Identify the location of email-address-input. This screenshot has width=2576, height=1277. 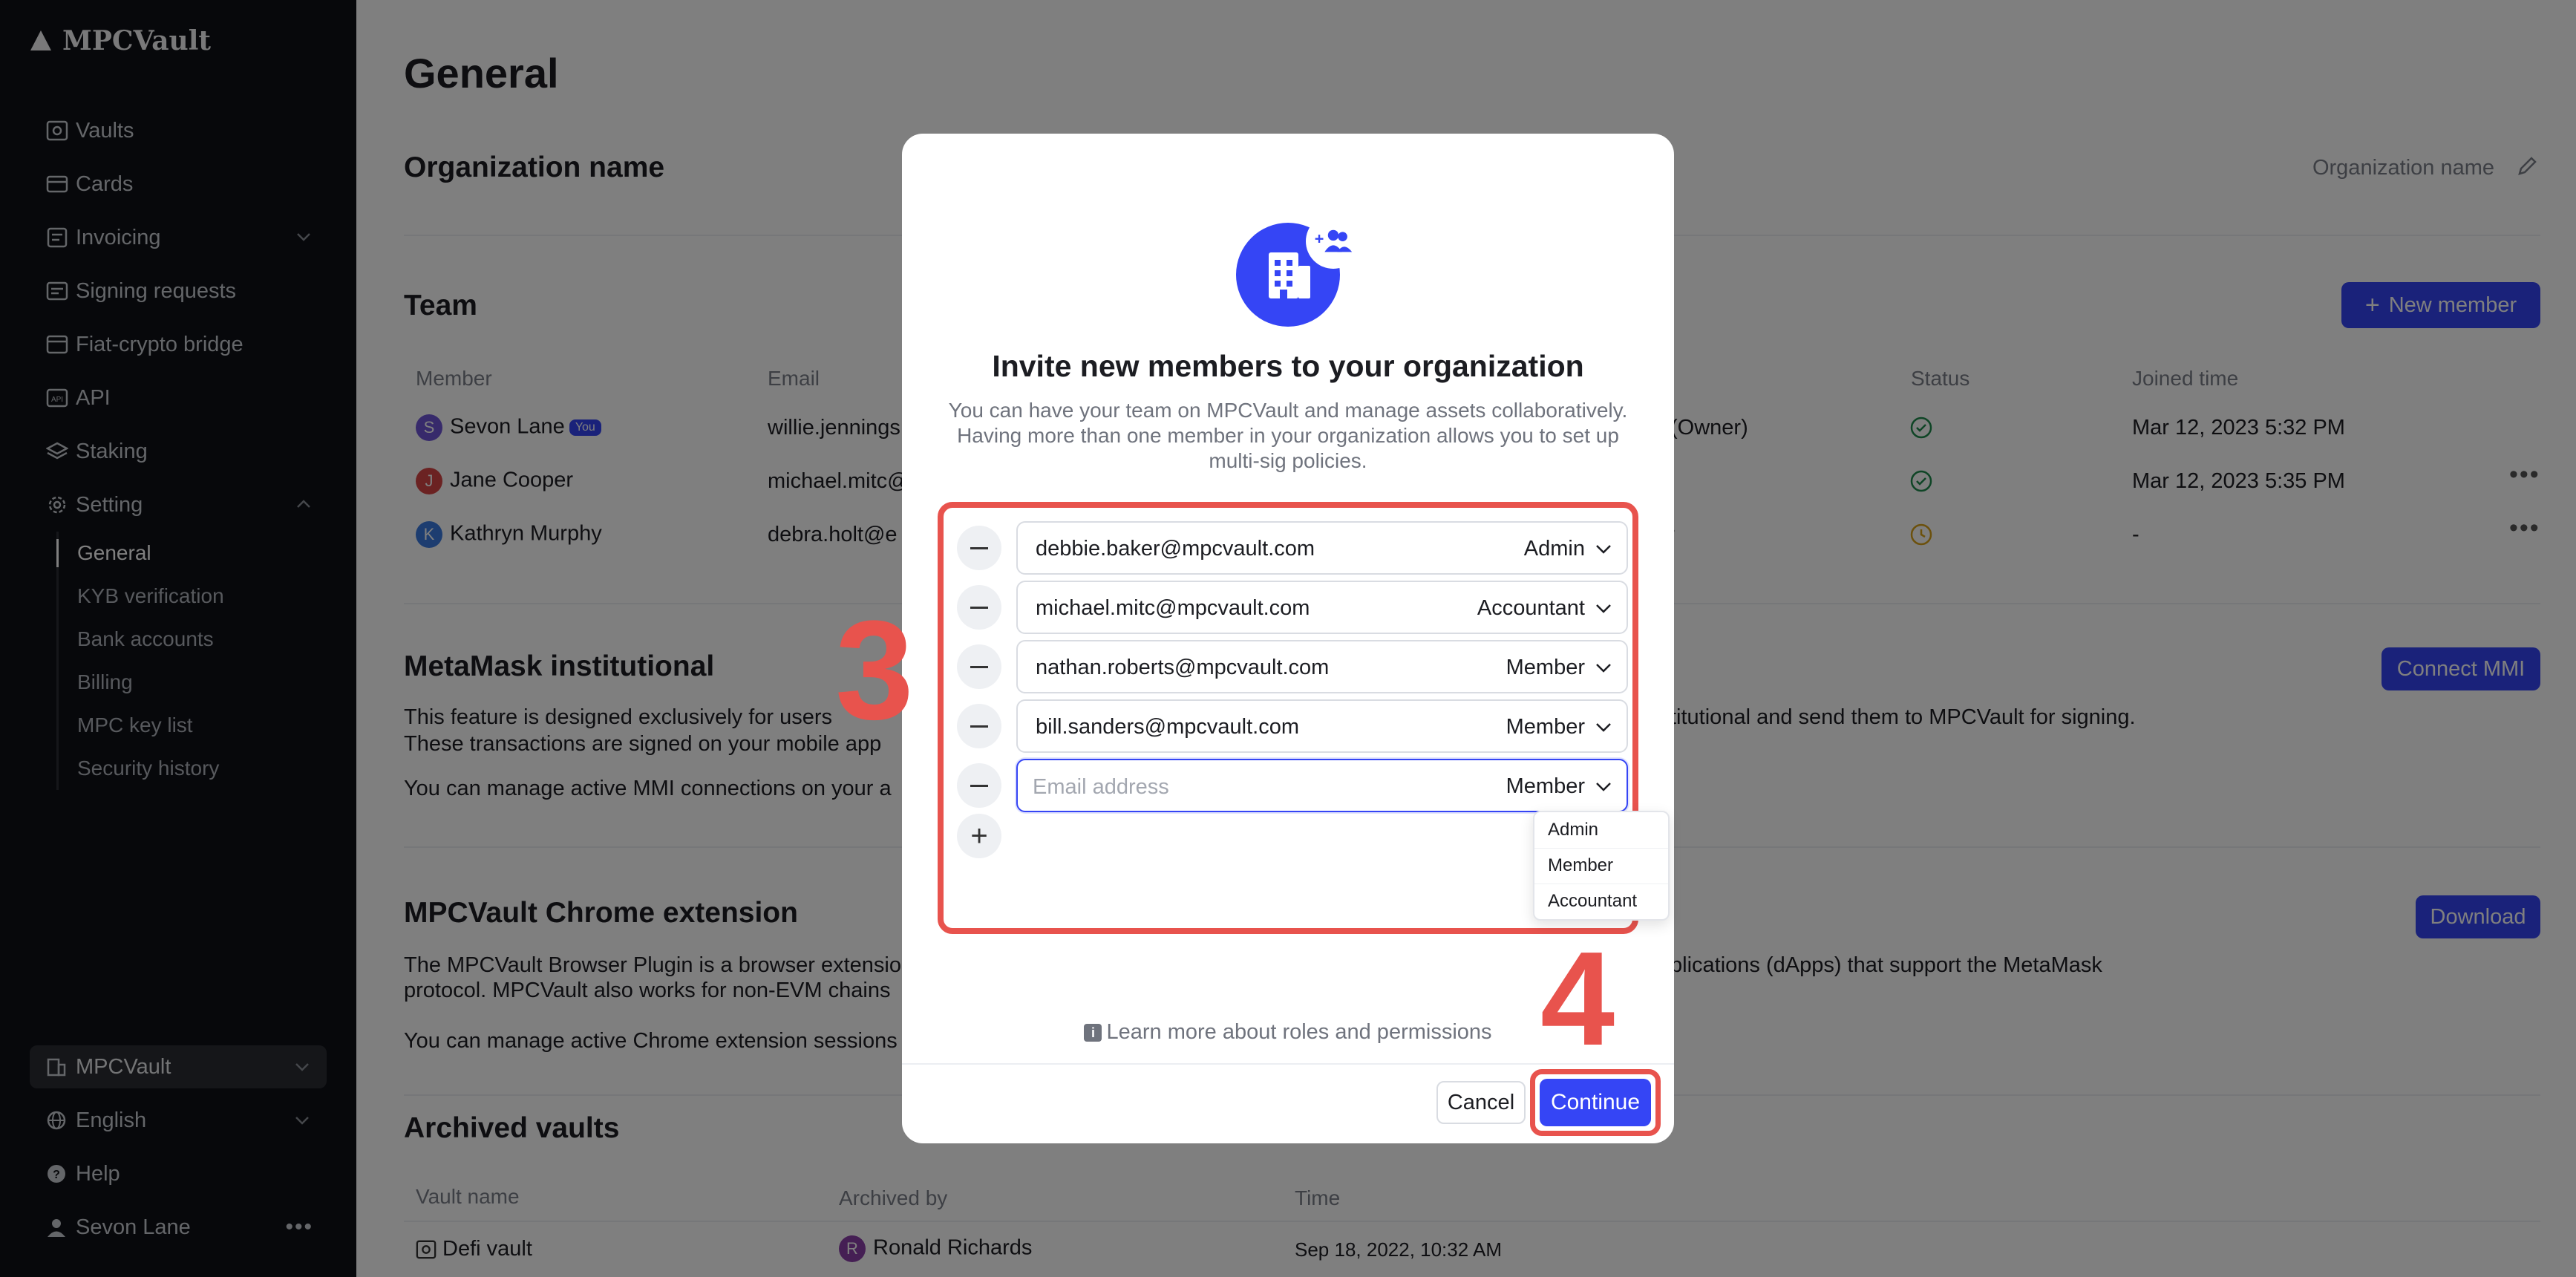
(1240, 787).